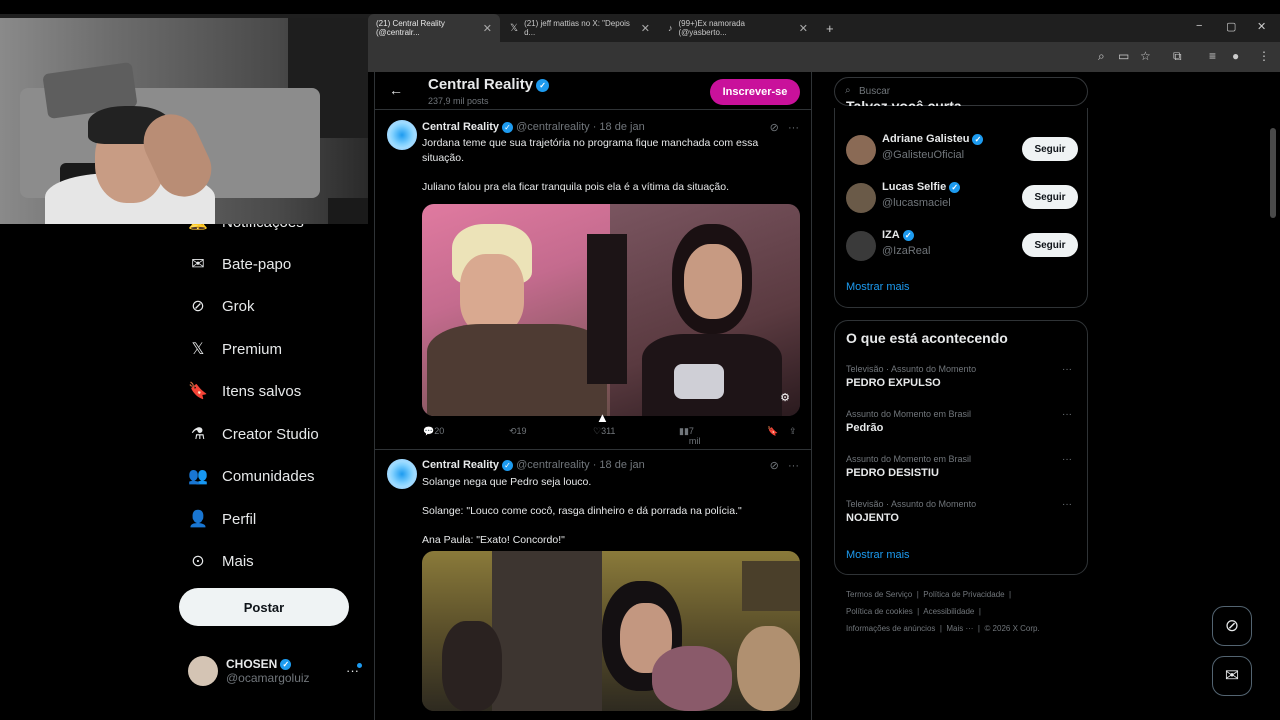 This screenshot has height=720, width=1280. Describe the element at coordinates (433, 431) in the screenshot. I see `reply-button: 💬 20` at that location.